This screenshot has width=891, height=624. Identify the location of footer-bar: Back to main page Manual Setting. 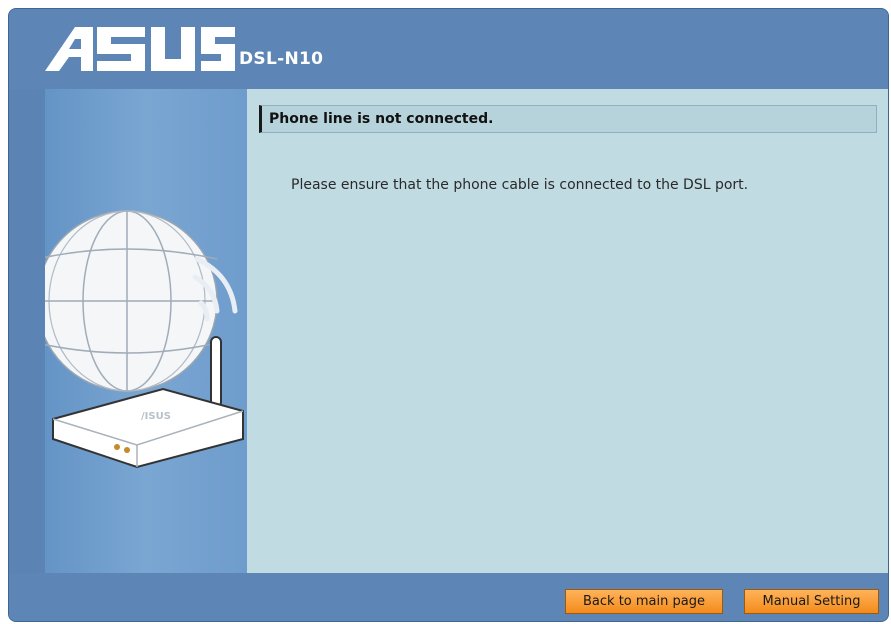
(448, 597).